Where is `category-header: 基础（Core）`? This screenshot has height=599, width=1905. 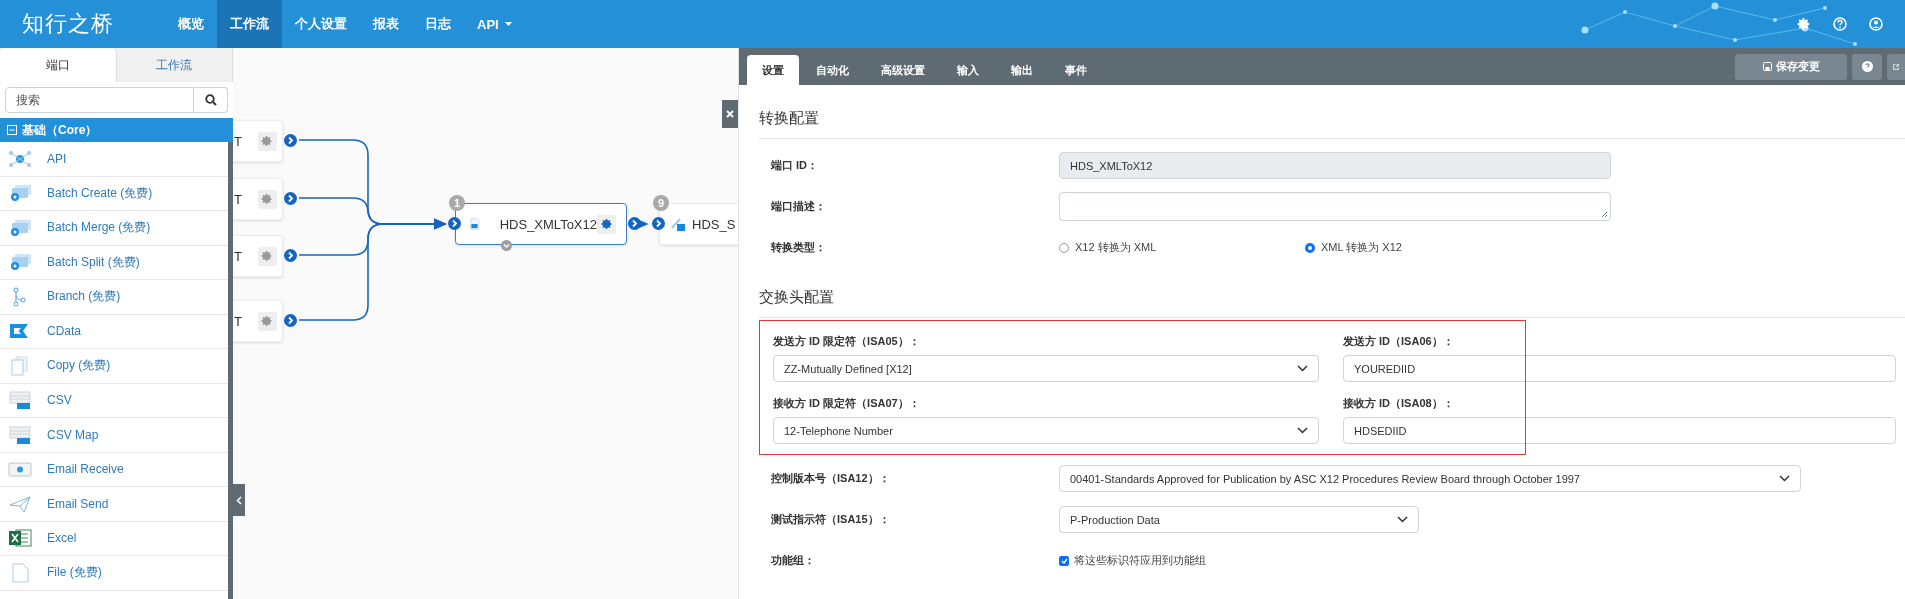
category-header: 基础（Core） is located at coordinates (116, 130).